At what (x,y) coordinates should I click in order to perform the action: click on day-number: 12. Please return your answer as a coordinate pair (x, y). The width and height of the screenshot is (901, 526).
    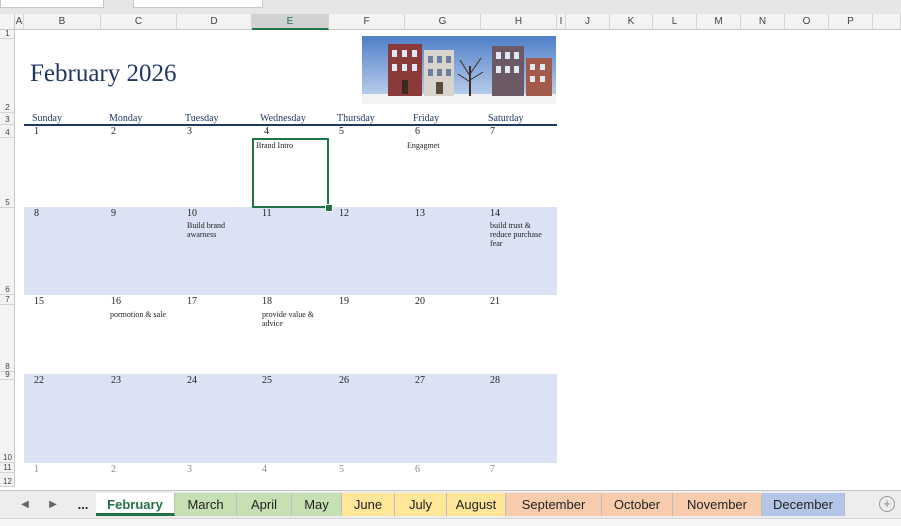
    Looking at the image, I should click on (344, 213).